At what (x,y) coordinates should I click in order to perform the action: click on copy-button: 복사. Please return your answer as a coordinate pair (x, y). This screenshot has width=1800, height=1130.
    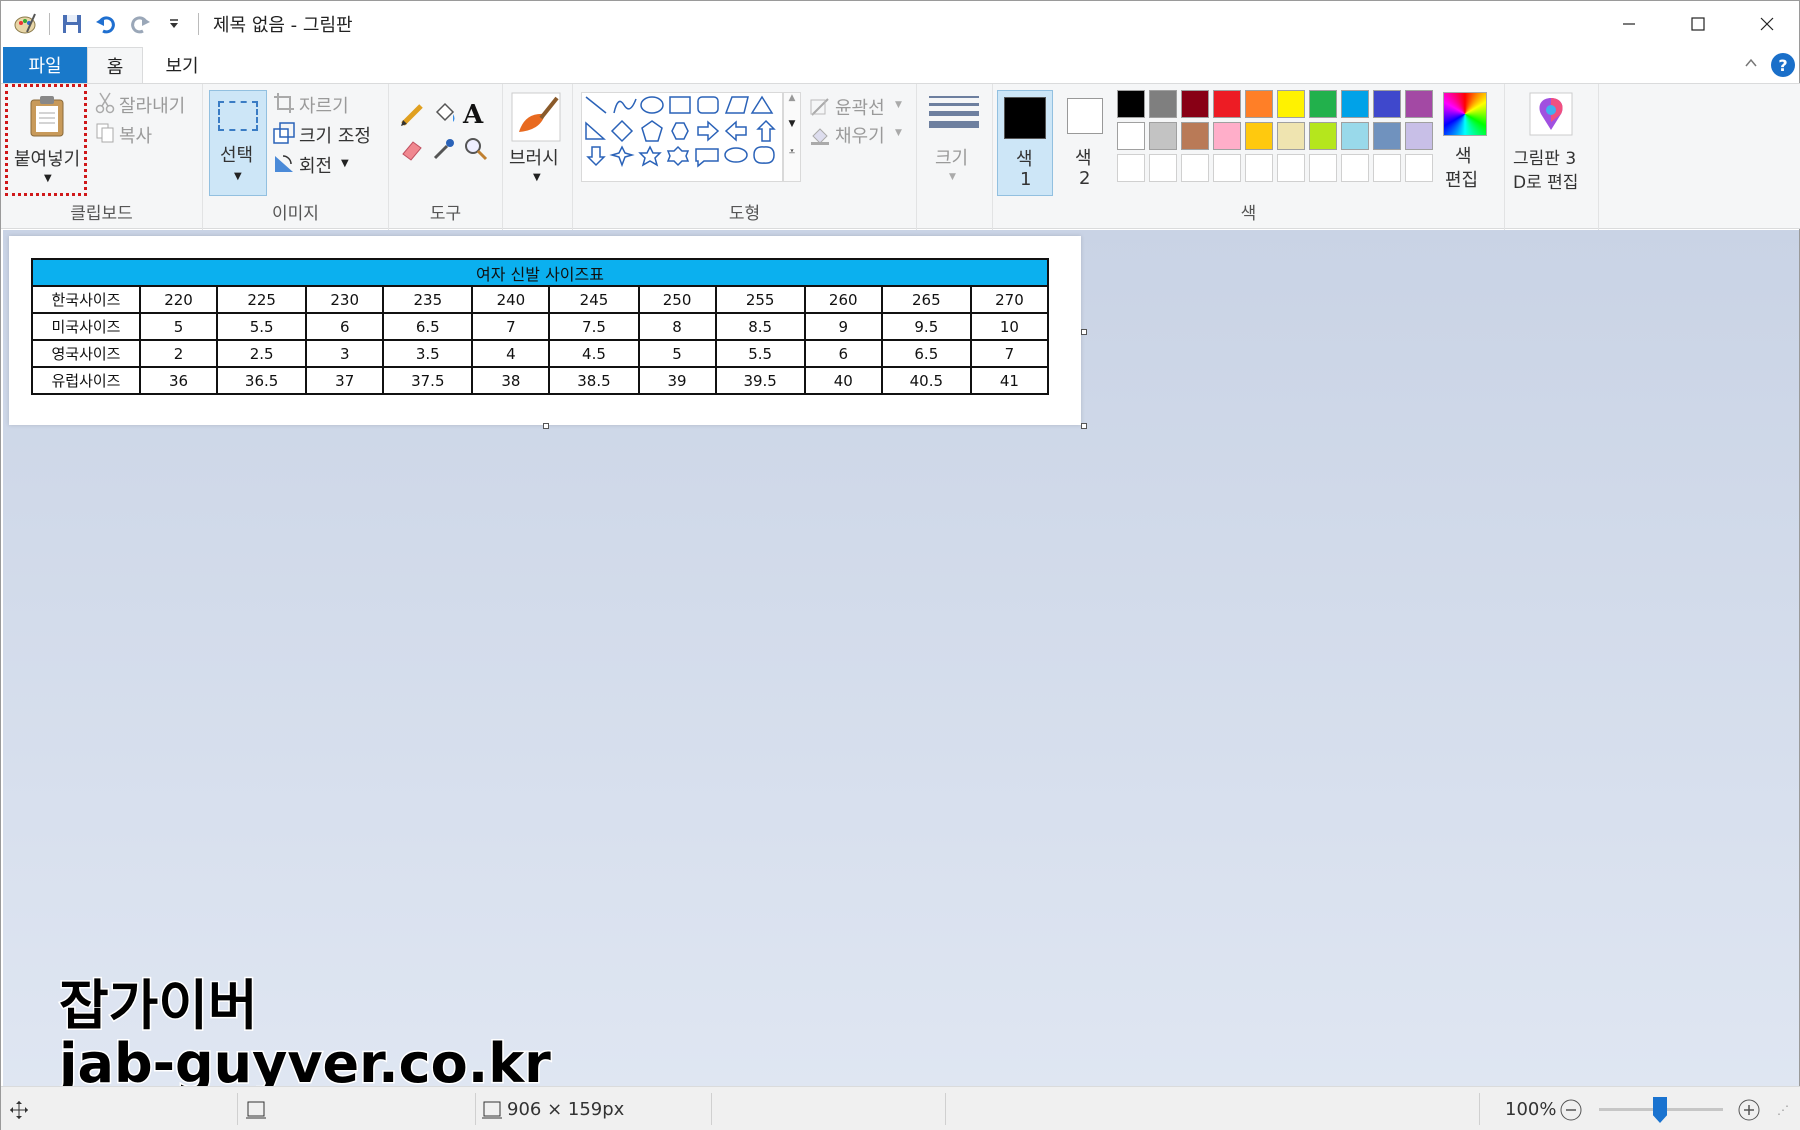
    Looking at the image, I should click on (135, 135).